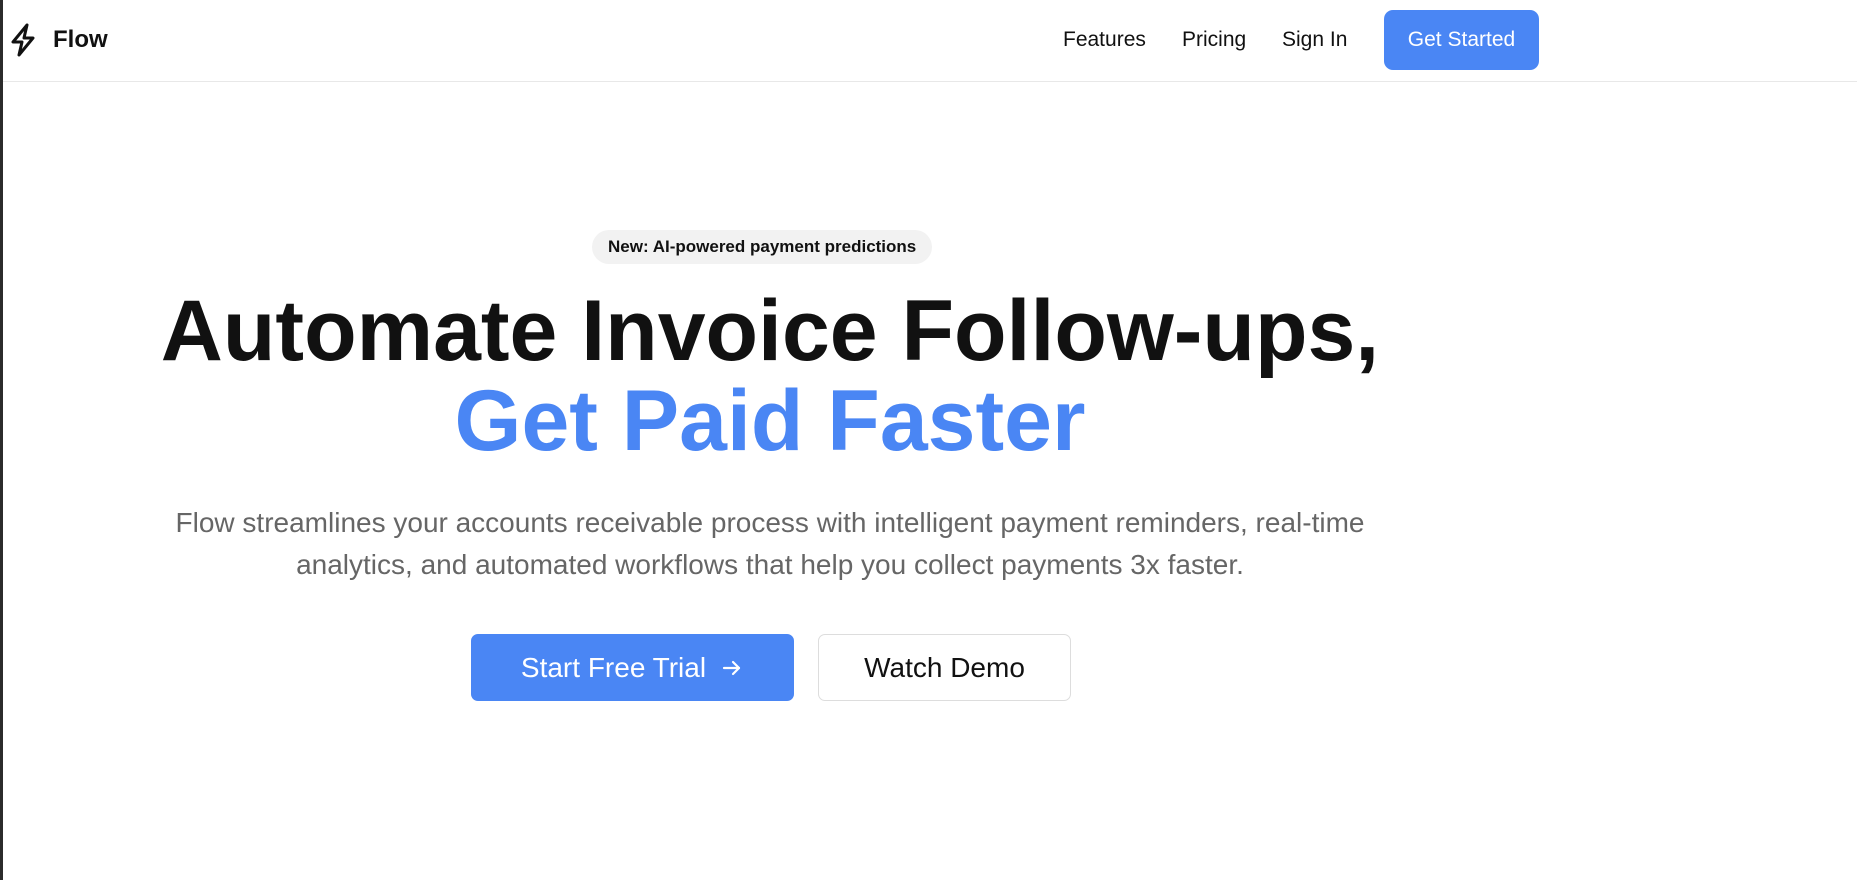 Image resolution: width=1857 pixels, height=880 pixels. What do you see at coordinates (731, 667) in the screenshot?
I see `arrow-right-icon` at bounding box center [731, 667].